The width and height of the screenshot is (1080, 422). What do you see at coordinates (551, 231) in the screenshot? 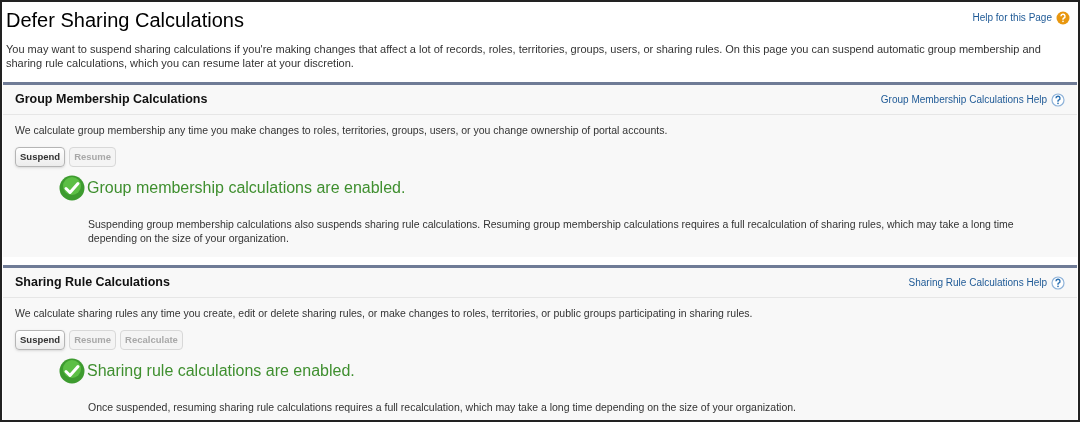
I see `section-note: Suspending group membership calculations also suspends sharing rule calculations. Resuming group membership calculations requires a full recalculation of sharing rules, which may take a long time depending on the size of your organization.` at bounding box center [551, 231].